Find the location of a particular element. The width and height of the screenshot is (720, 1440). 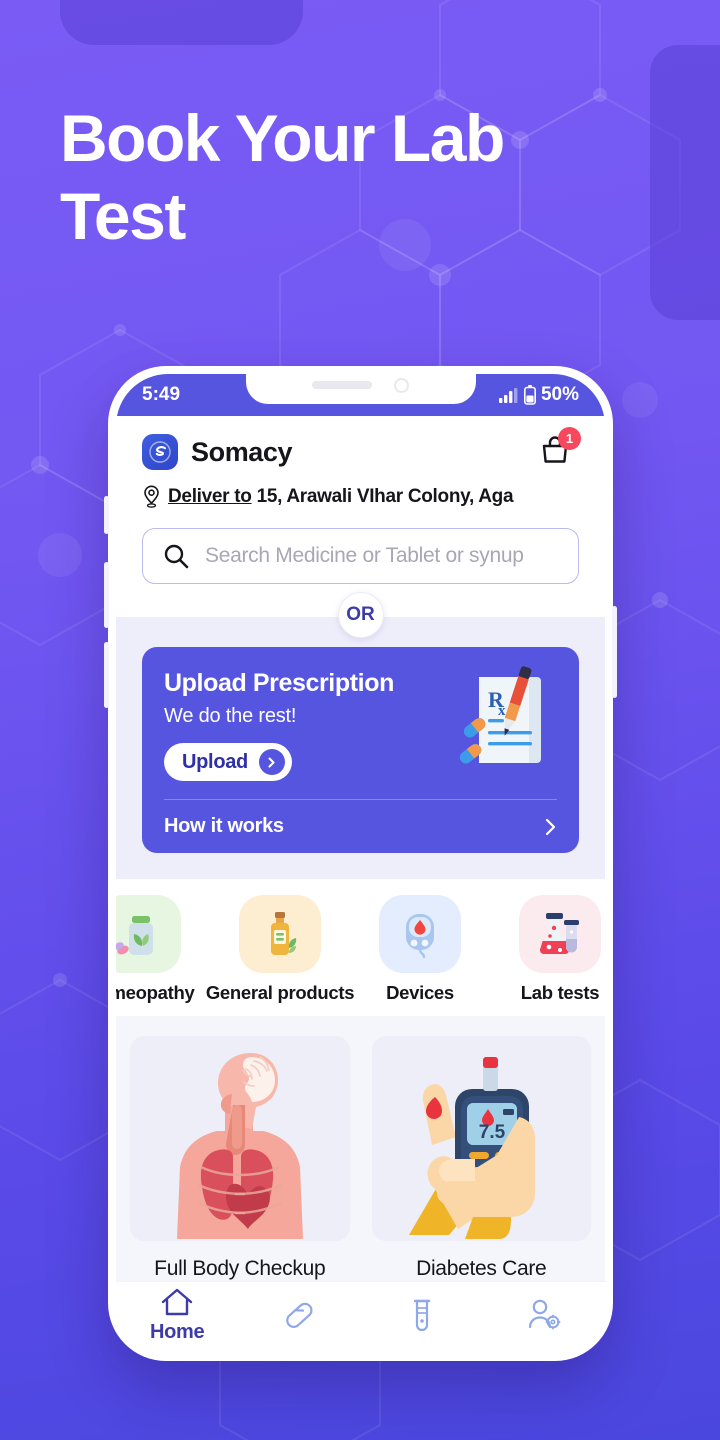

upload-button: Upload is located at coordinates (228, 762).